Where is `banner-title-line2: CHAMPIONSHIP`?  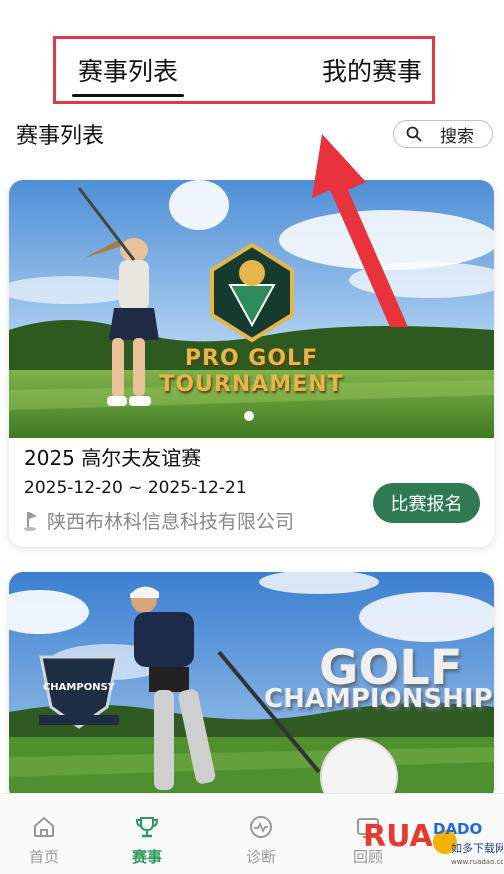 banner-title-line2: CHAMPIONSHIP is located at coordinates (378, 699).